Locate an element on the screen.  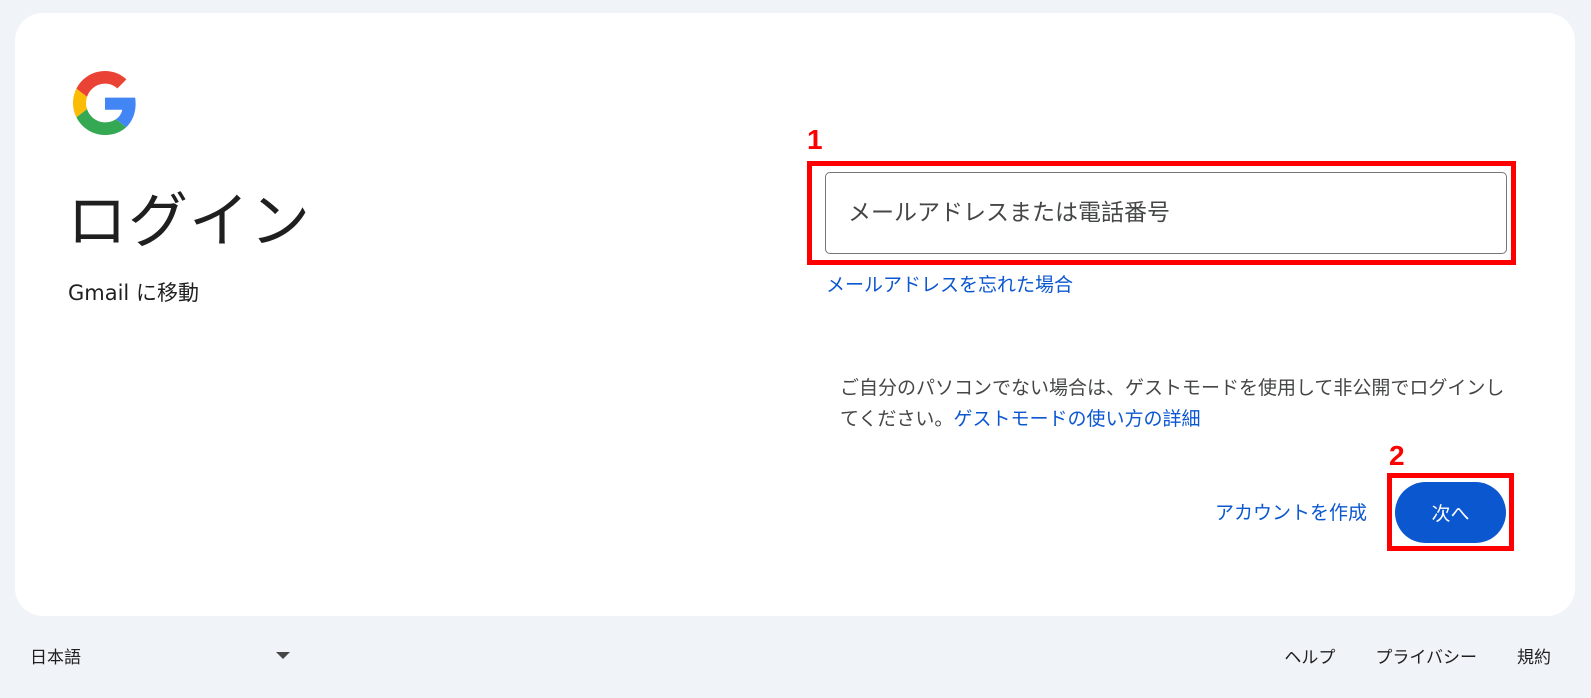
language-selector: 日本語 is located at coordinates (162, 655).